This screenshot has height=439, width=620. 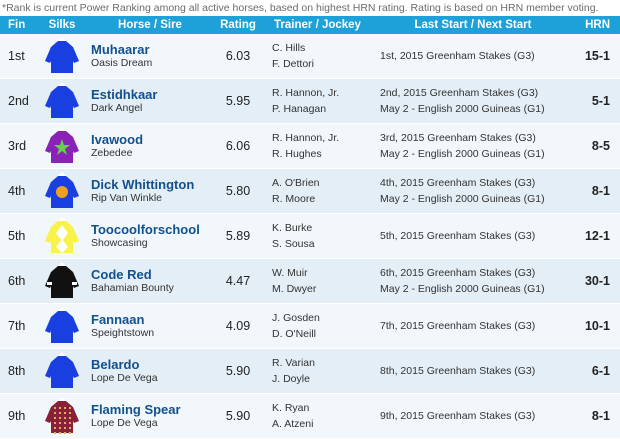 I want to click on jockey-name: M. Dwyer, so click(x=294, y=289).